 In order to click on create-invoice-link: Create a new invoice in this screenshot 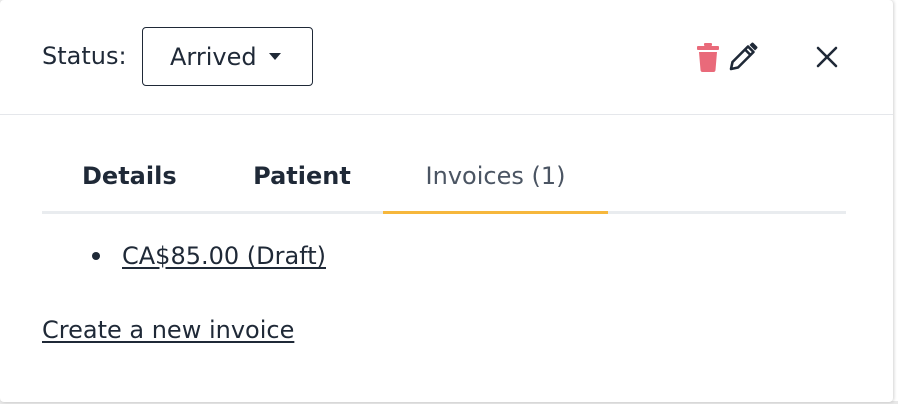, I will do `click(168, 330)`.